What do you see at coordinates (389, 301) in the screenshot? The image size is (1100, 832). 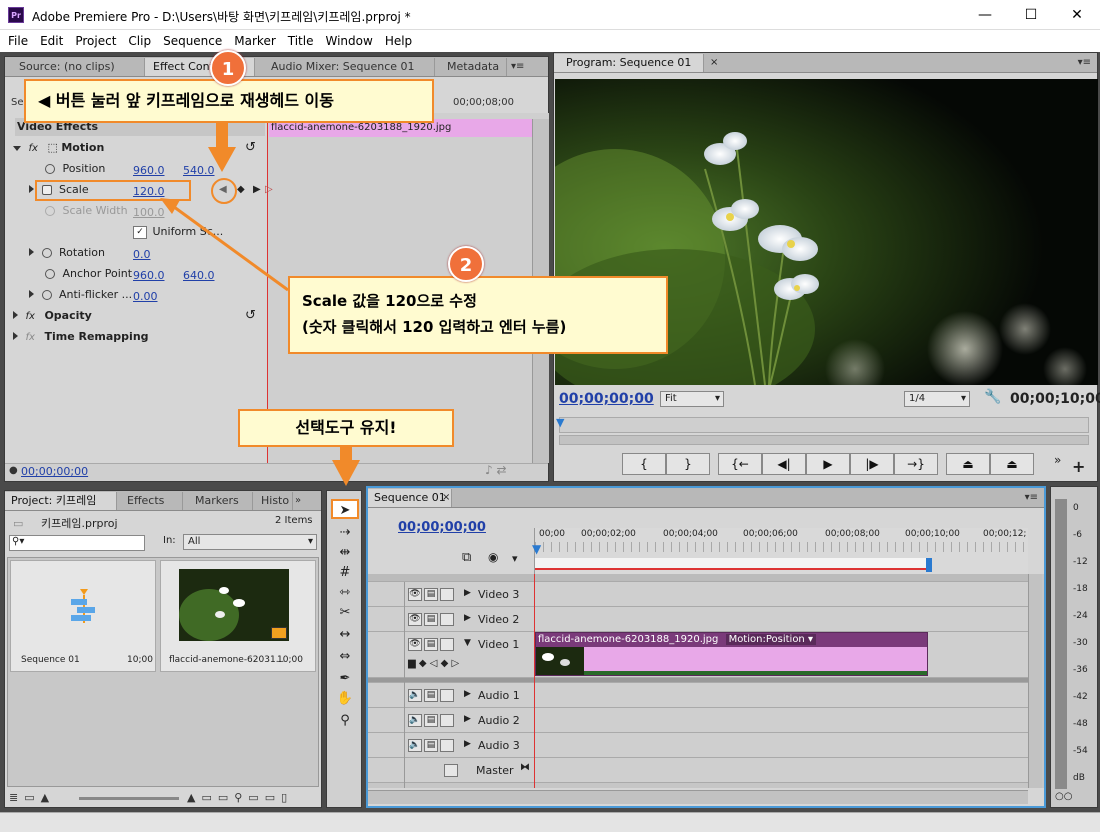 I see `callout-scale-line1: Scale 값을 120으로 수정` at bounding box center [389, 301].